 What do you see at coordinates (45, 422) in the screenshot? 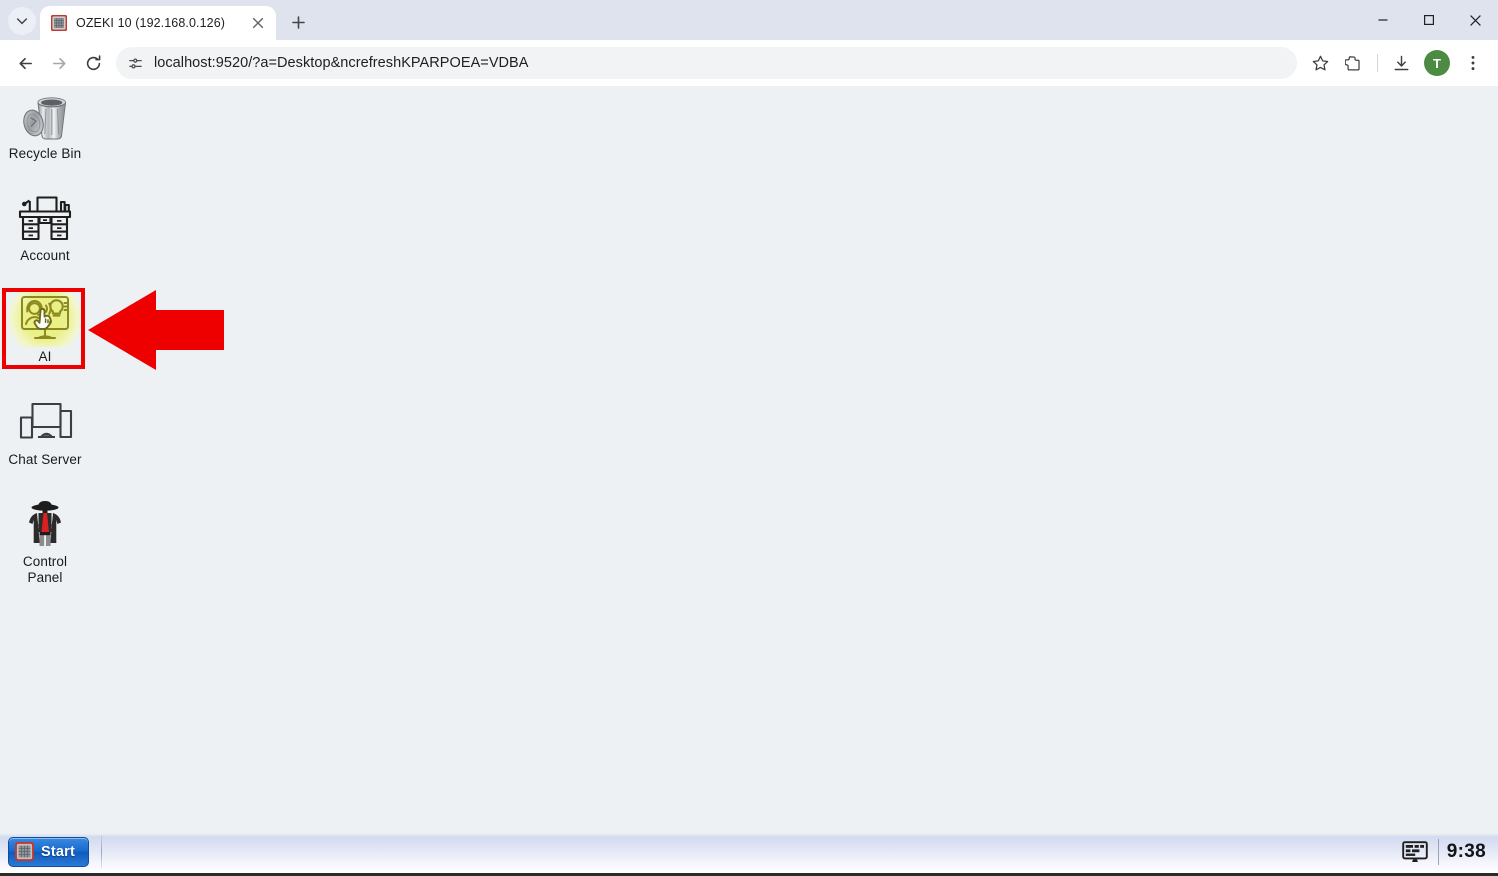
I see `chat-server-icon` at bounding box center [45, 422].